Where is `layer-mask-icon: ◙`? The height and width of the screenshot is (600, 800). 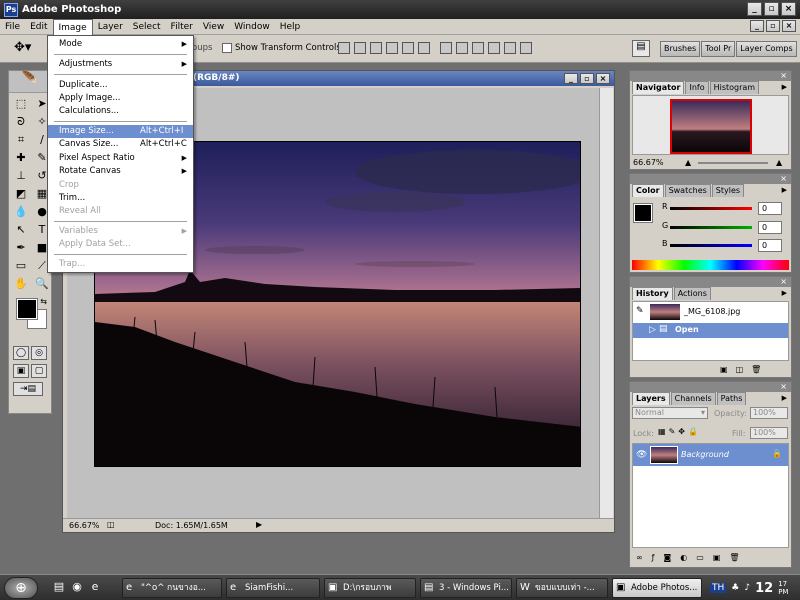 layer-mask-icon: ◙ is located at coordinates (668, 557).